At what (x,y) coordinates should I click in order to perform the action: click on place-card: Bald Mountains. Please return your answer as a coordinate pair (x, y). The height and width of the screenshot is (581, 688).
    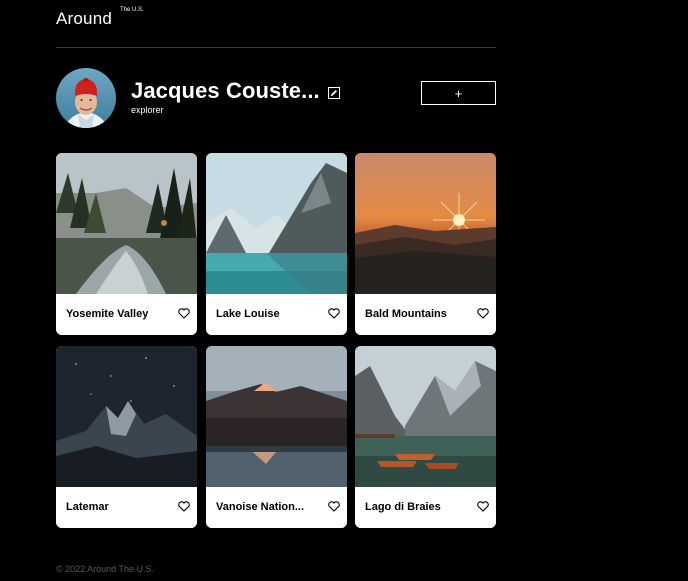
    Looking at the image, I should click on (425, 244).